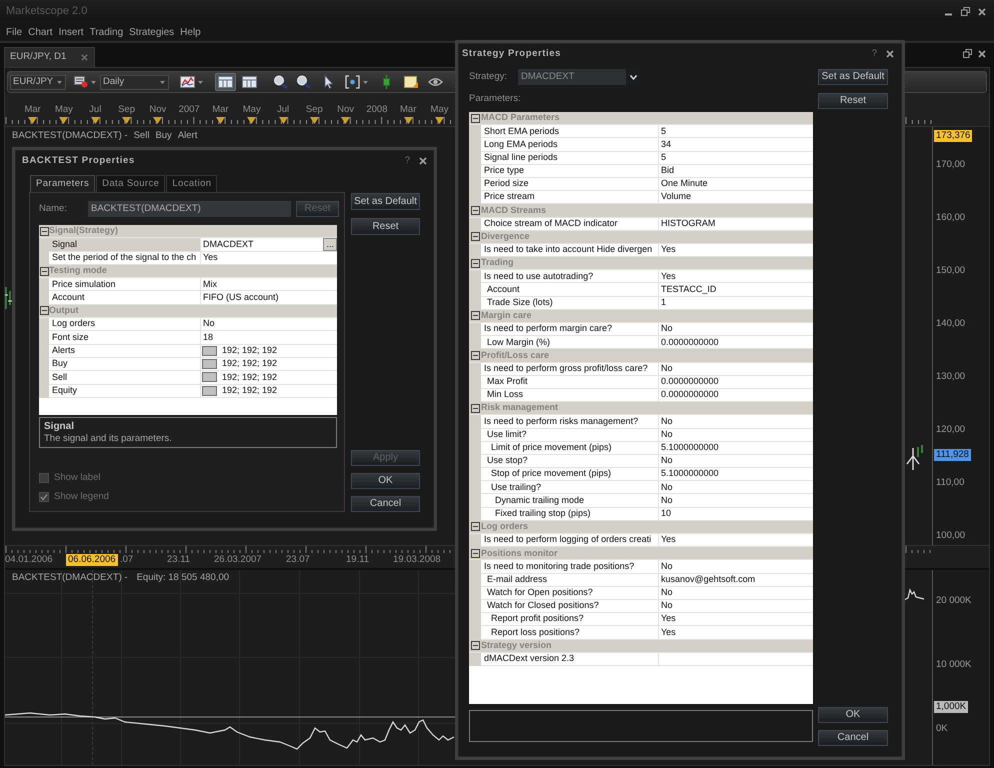 This screenshot has width=994, height=768. What do you see at coordinates (736, 131) in the screenshot?
I see `property-value: 5` at bounding box center [736, 131].